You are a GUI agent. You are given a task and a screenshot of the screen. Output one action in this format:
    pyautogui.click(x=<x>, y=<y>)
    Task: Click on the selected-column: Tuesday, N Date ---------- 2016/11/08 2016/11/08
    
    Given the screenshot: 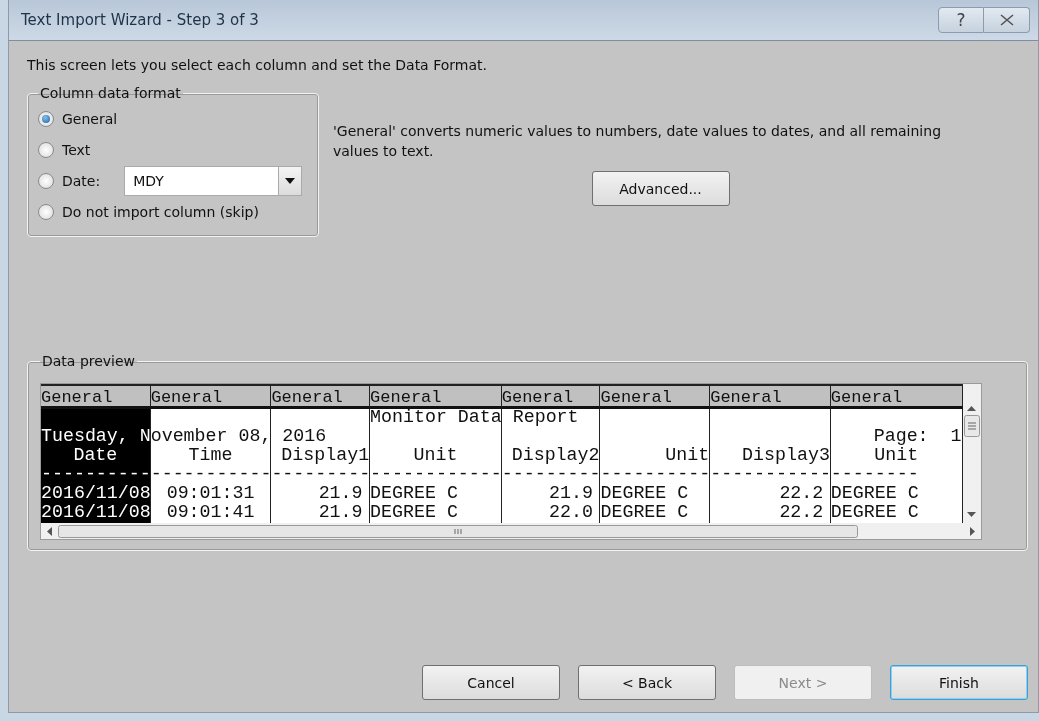 What is the action you would take?
    pyautogui.click(x=96, y=466)
    